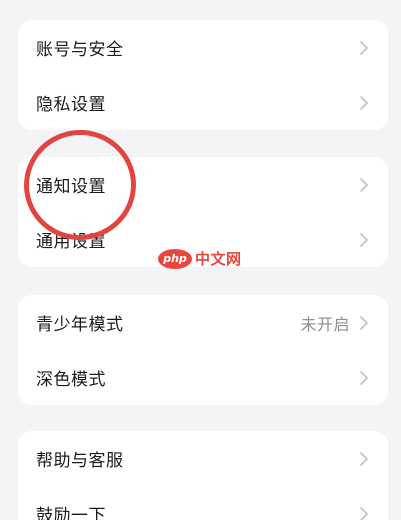 The height and width of the screenshot is (520, 401). What do you see at coordinates (80, 50) in the screenshot?
I see `row-label: 账号与安全` at bounding box center [80, 50].